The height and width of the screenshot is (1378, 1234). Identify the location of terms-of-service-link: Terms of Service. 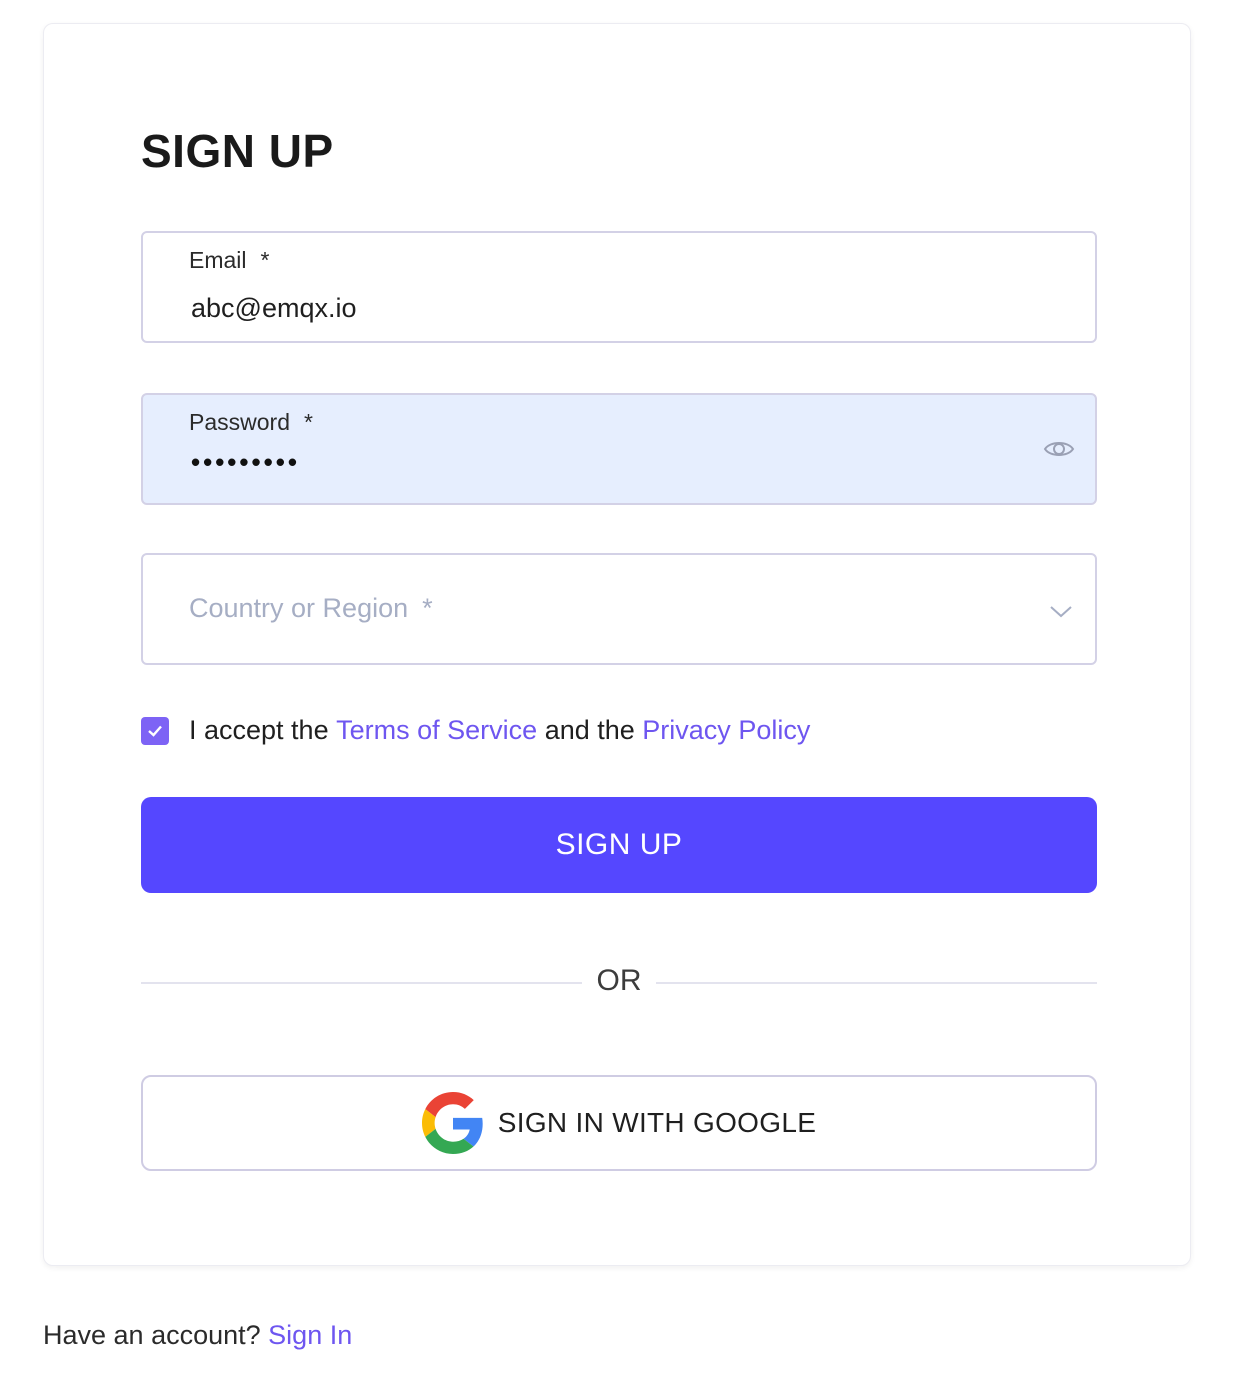
(436, 730).